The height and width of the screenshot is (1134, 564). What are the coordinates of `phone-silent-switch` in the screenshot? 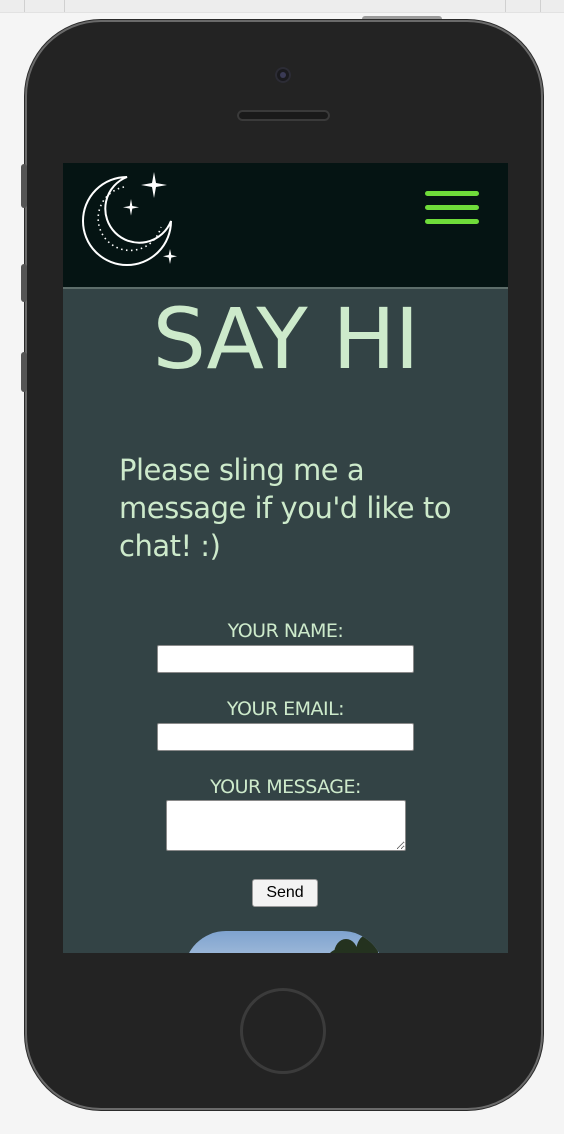 It's located at (24, 186).